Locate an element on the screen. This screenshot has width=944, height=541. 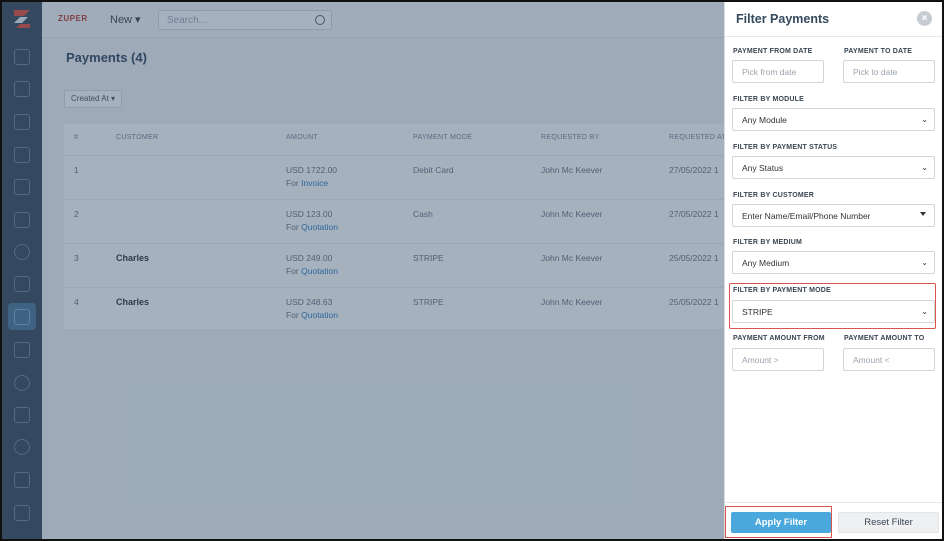
customer-select: Enter Name/Email/Phone Number is located at coordinates (833, 215).